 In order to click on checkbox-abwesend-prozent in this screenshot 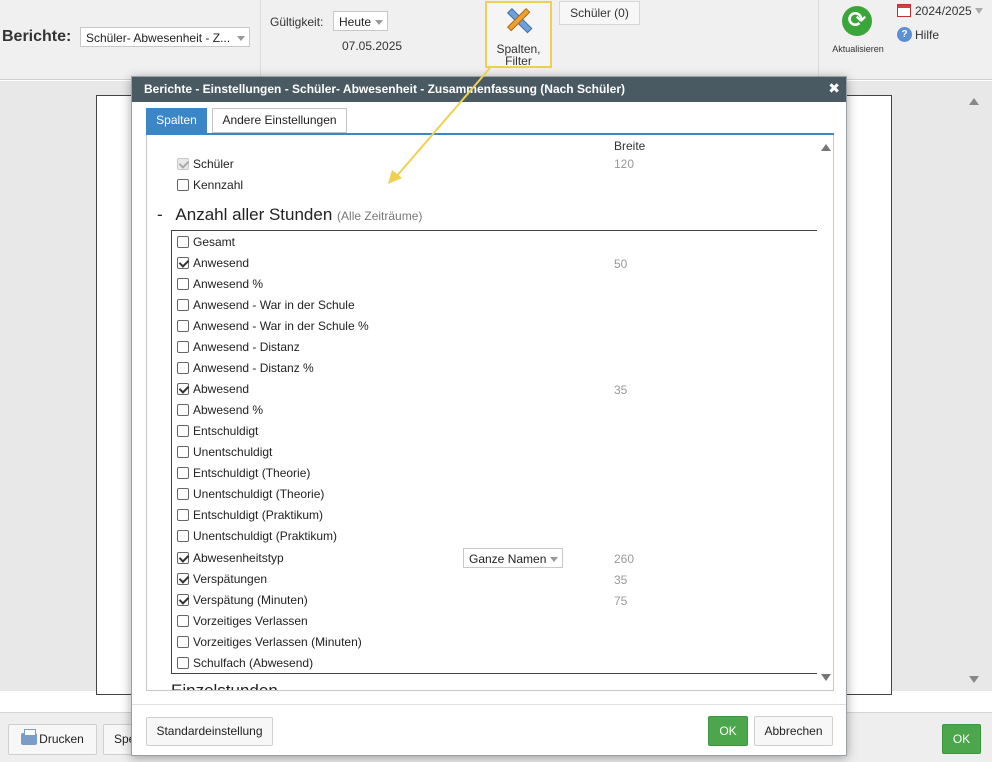, I will do `click(183, 410)`.